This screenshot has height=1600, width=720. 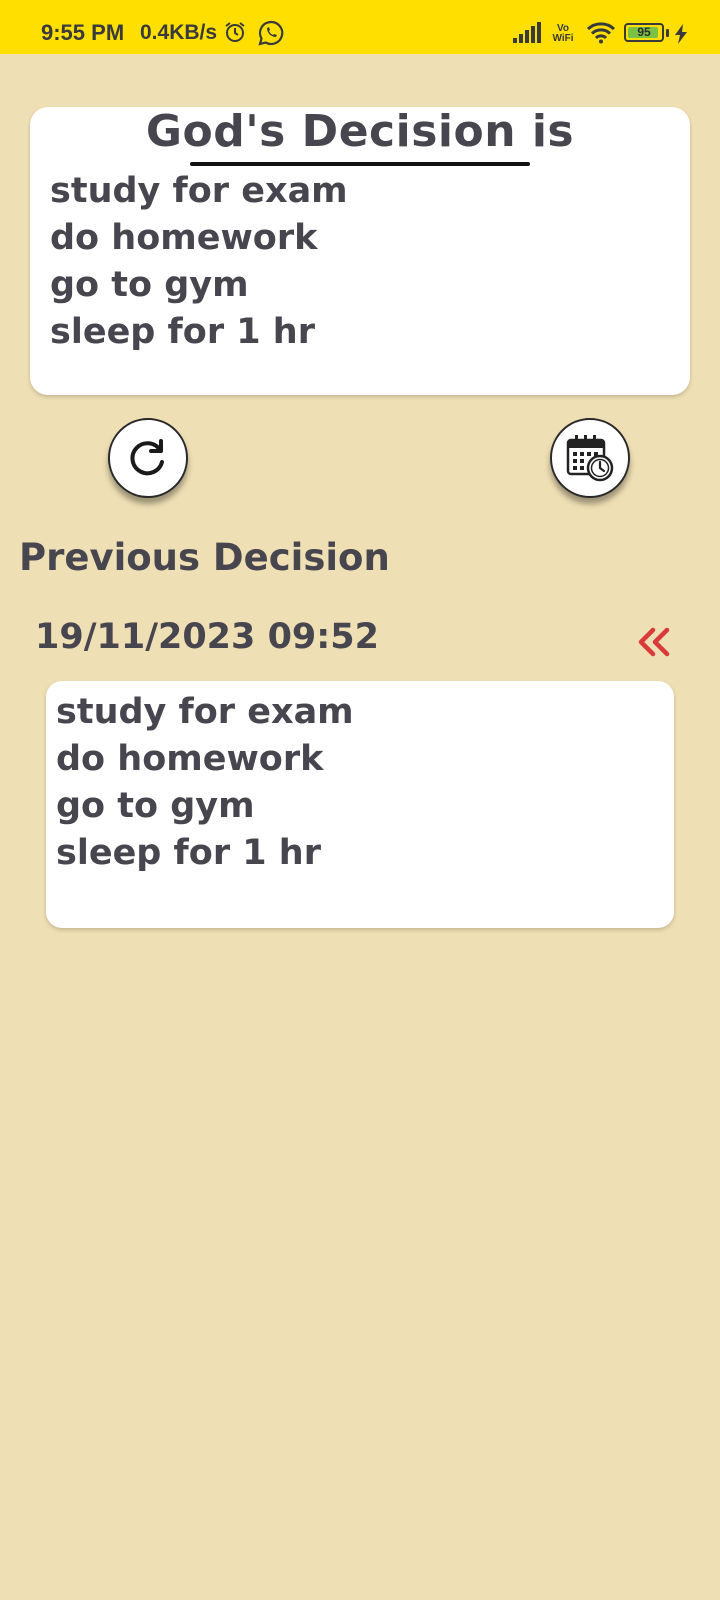 I want to click on history-button, so click(x=590, y=458).